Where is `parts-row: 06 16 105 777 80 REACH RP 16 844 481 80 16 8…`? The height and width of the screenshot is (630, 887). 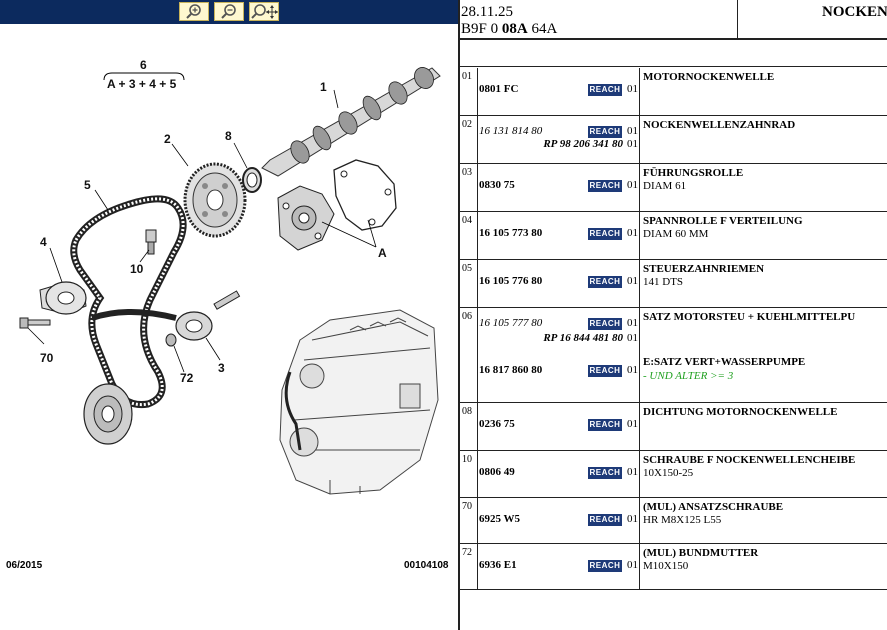 parts-row: 06 16 105 777 80 REACH RP 16 844 481 80 16 8… is located at coordinates (673, 355).